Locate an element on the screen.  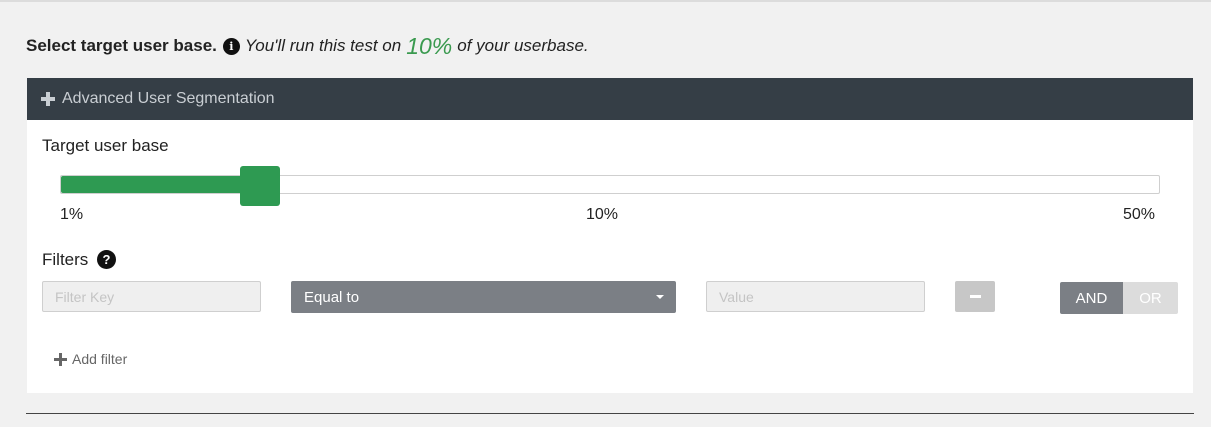
filters-heading: Filters ? is located at coordinates (79, 260).